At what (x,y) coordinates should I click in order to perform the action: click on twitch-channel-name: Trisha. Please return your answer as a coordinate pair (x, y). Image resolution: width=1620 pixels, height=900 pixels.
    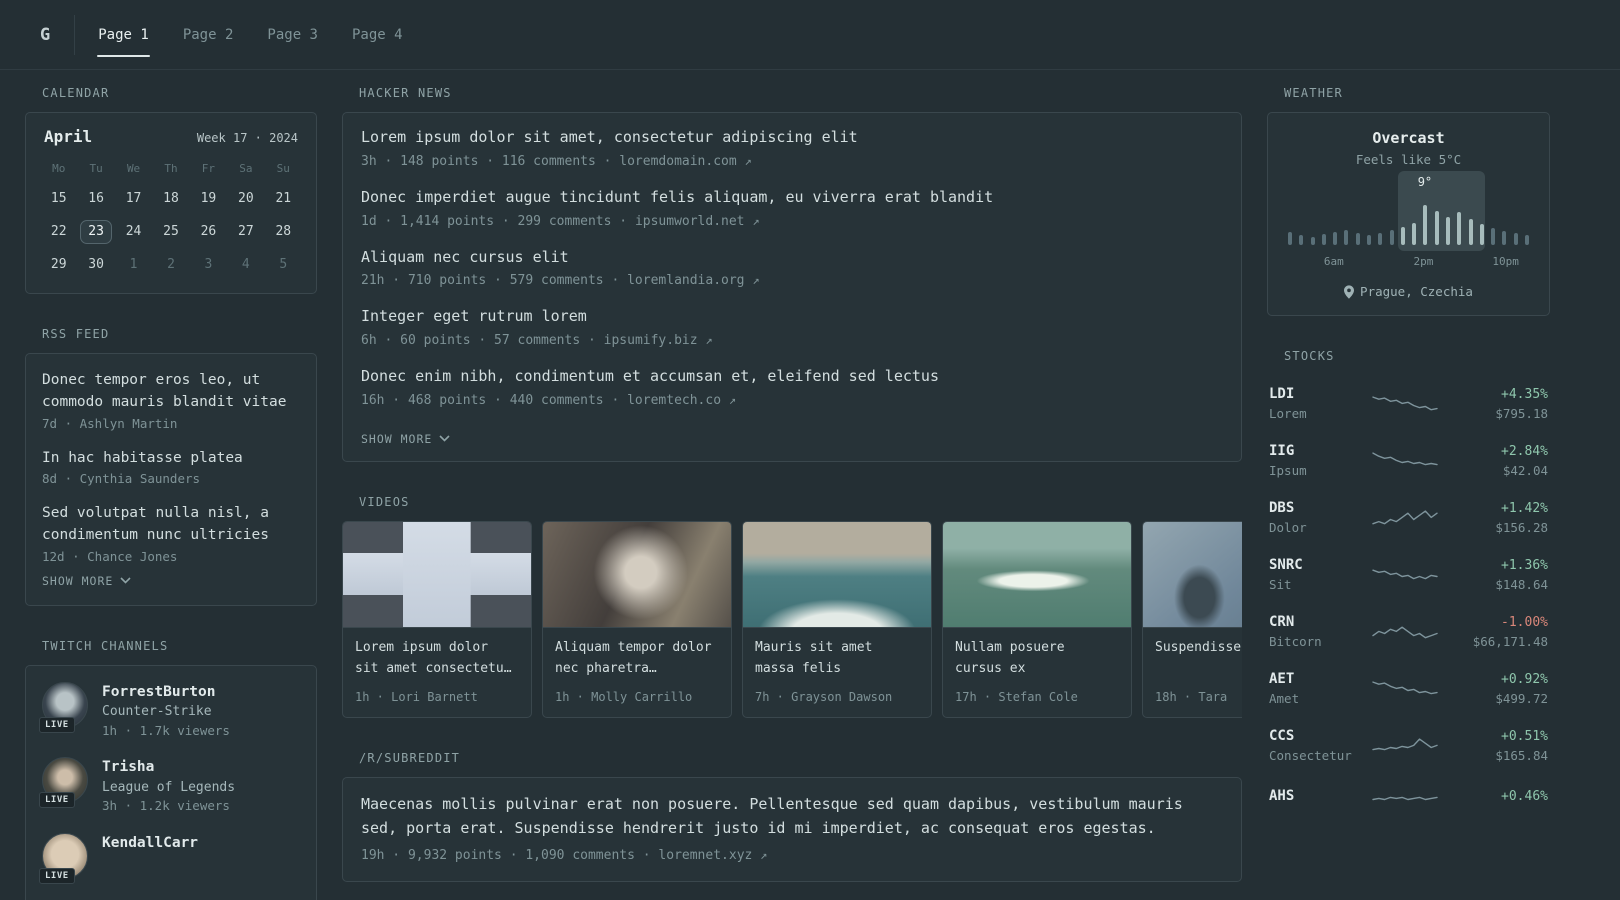
    Looking at the image, I should click on (168, 767).